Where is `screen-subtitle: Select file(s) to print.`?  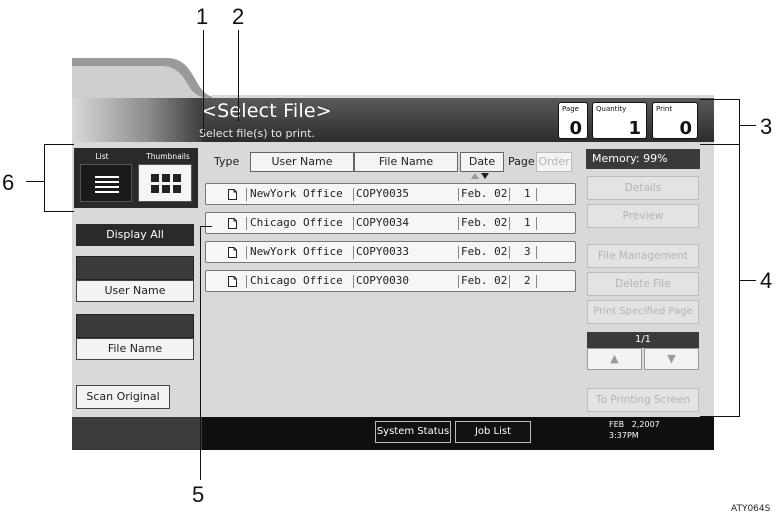
screen-subtitle: Select file(s) to print. is located at coordinates (257, 133).